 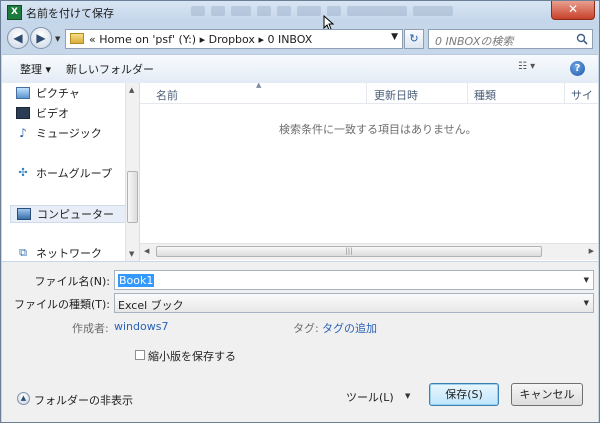 I want to click on scroll-thumb: |||, so click(x=349, y=251).